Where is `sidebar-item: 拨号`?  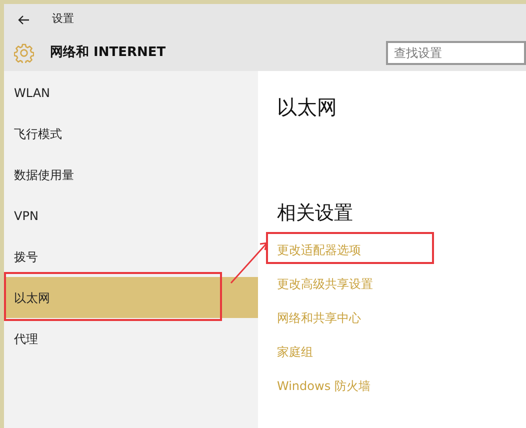
sidebar-item: 拨号 is located at coordinates (131, 256).